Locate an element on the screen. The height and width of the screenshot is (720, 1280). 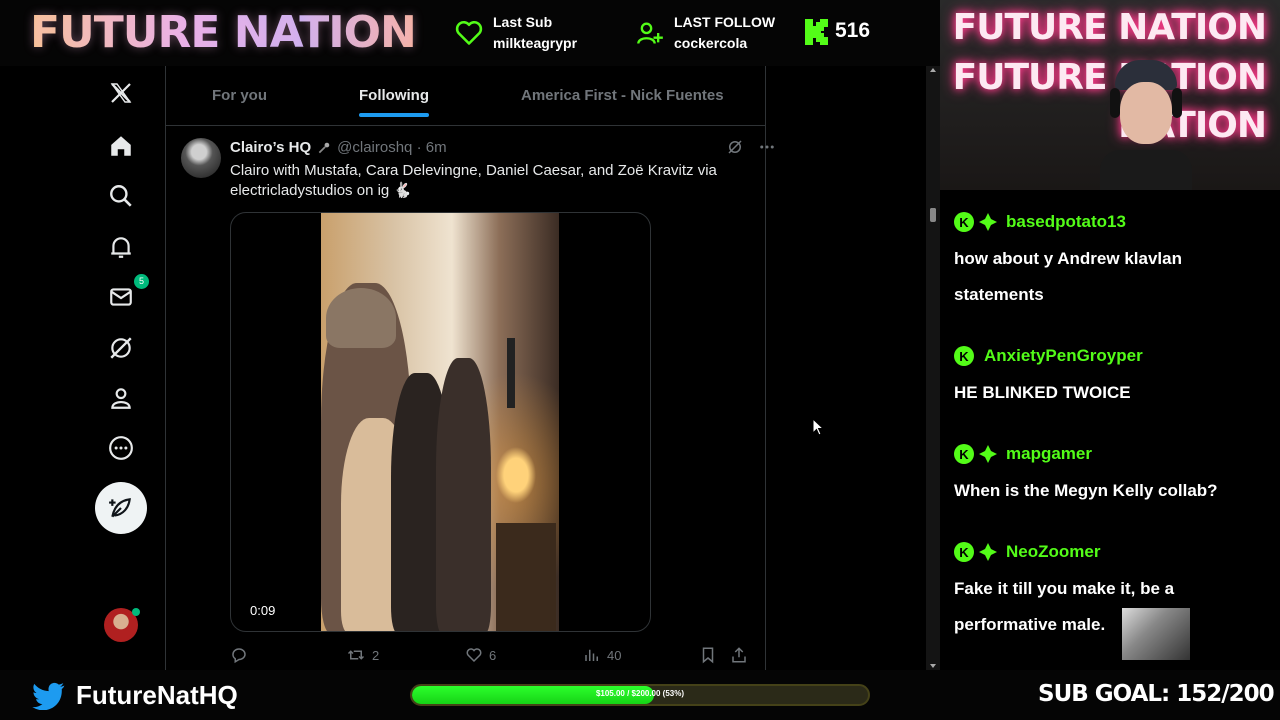
views-button: 40 is located at coordinates (602, 655).